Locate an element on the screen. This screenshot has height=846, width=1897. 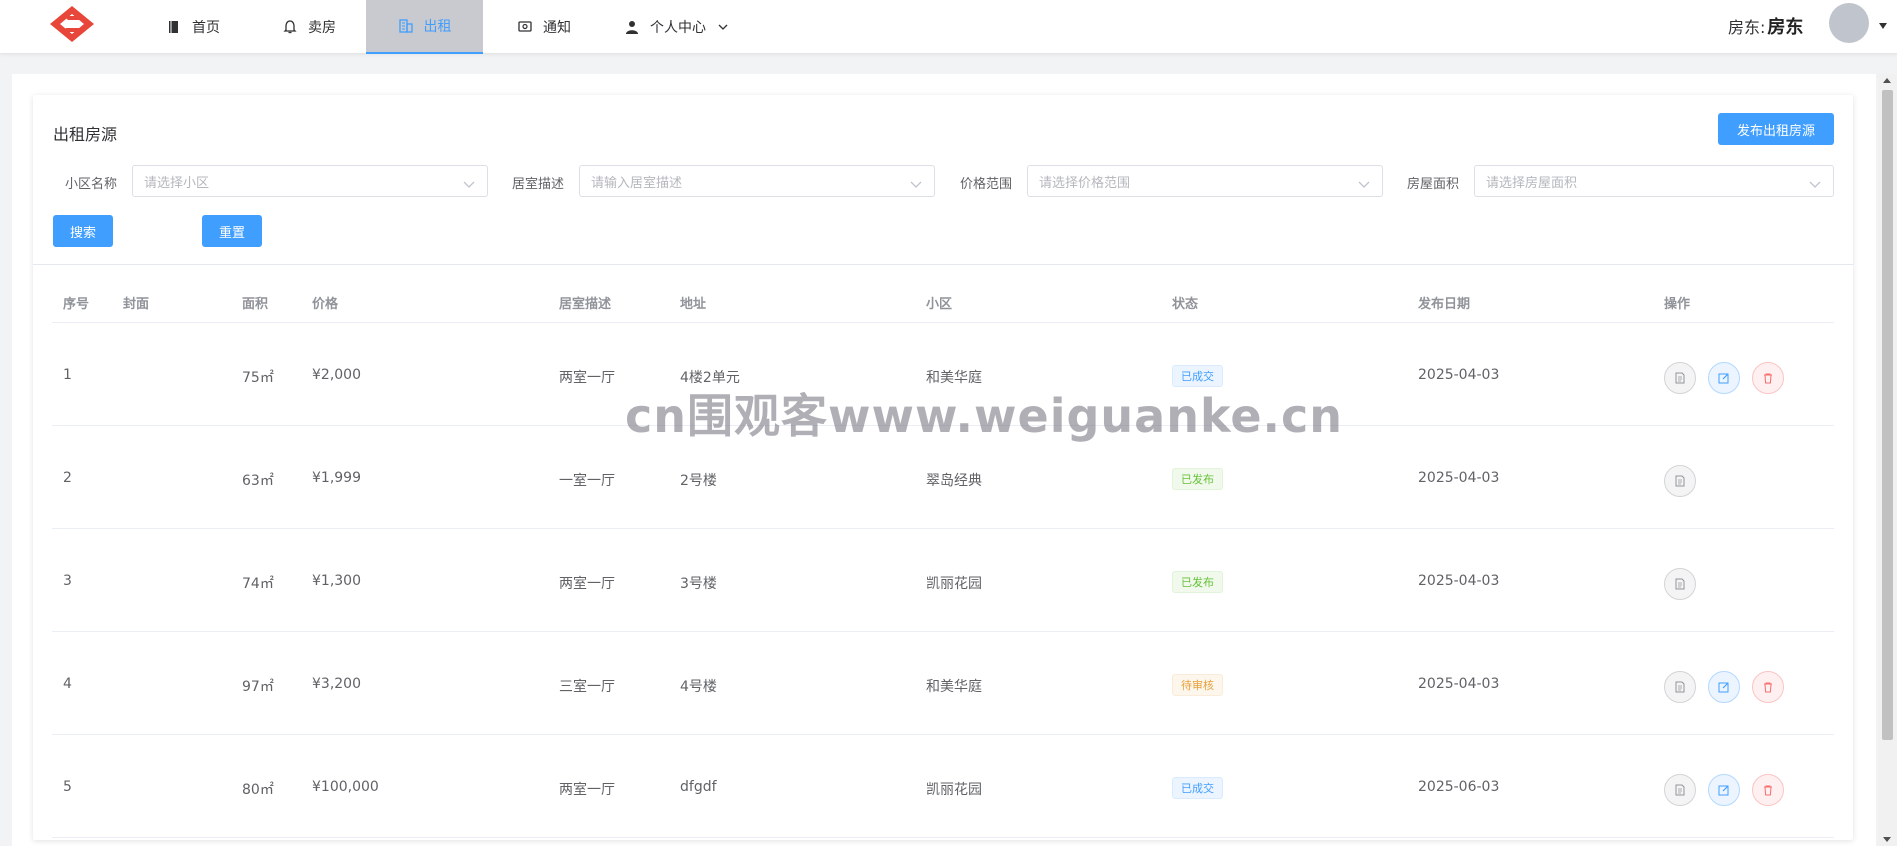
cell-area: 63㎡ is located at coordinates (258, 481).